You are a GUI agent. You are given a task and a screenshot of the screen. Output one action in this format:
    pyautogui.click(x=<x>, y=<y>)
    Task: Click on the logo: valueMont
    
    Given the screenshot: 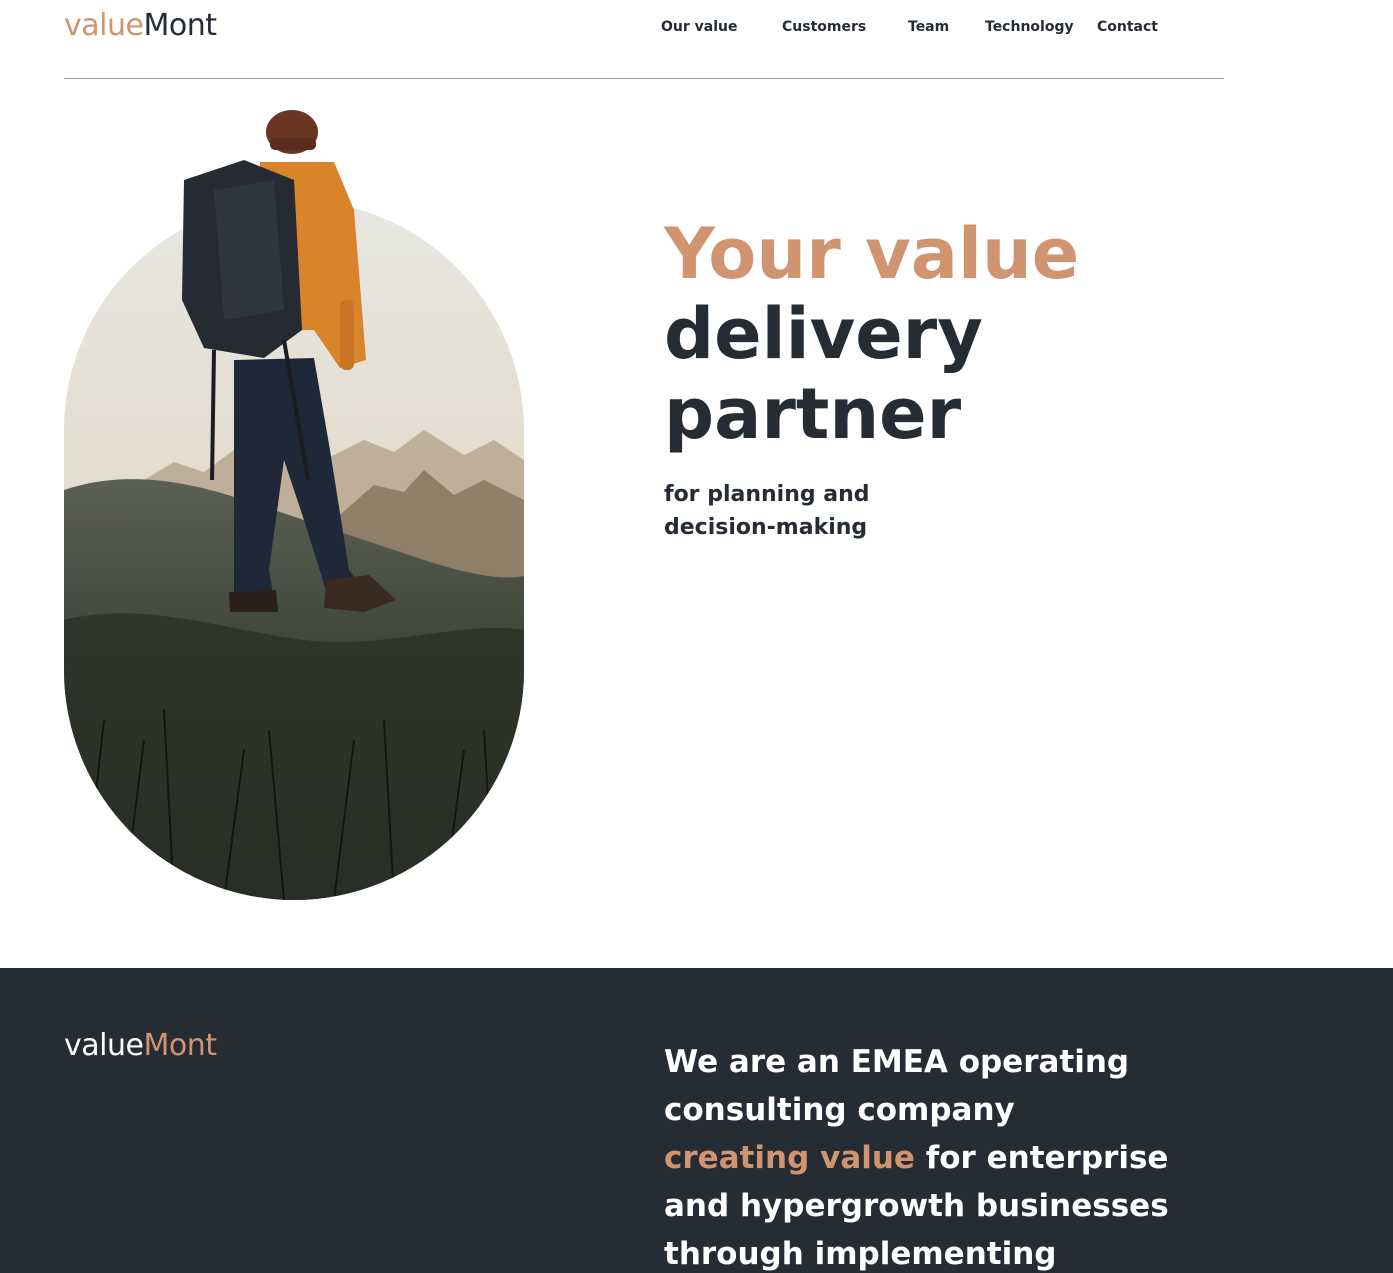 What is the action you would take?
    pyautogui.click(x=140, y=25)
    